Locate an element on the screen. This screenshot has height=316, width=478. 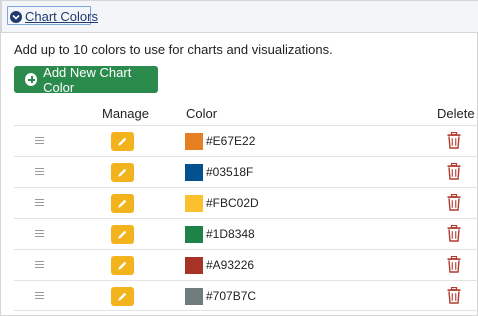
add-button-label: Add New Chart Color is located at coordinates (87, 79).